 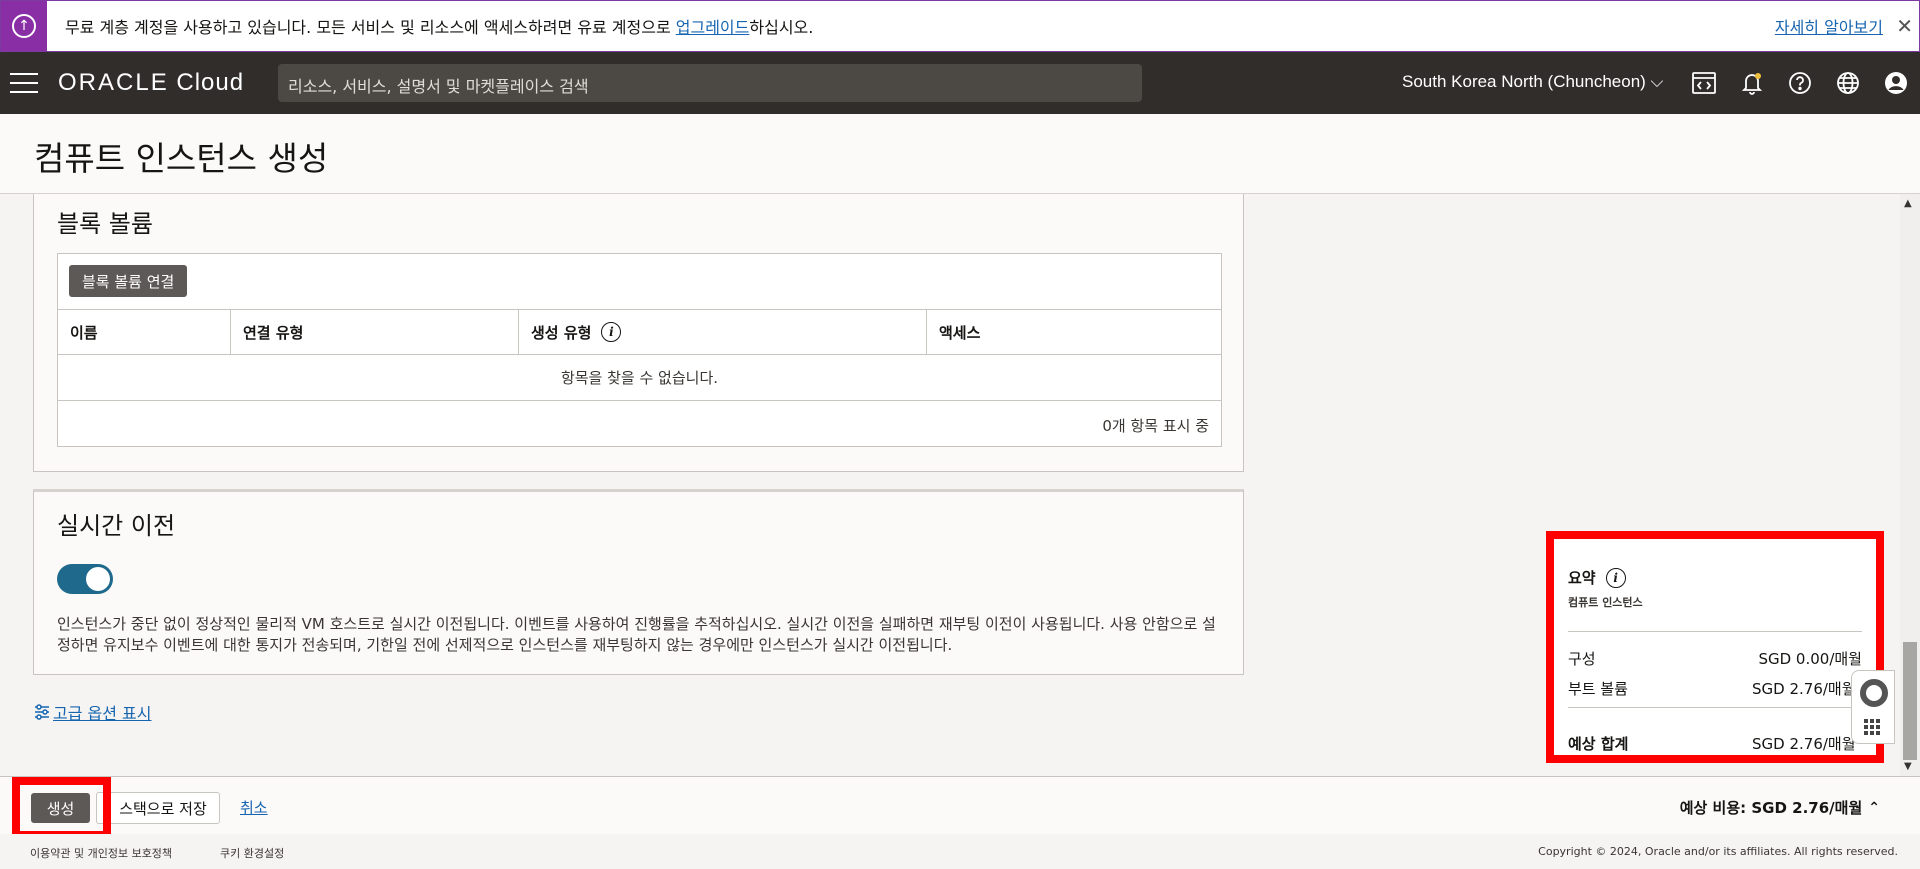 I want to click on estimated-cost-toggle: 예상 비용: SGD 2.76/매월 ⌃, so click(x=1780, y=807).